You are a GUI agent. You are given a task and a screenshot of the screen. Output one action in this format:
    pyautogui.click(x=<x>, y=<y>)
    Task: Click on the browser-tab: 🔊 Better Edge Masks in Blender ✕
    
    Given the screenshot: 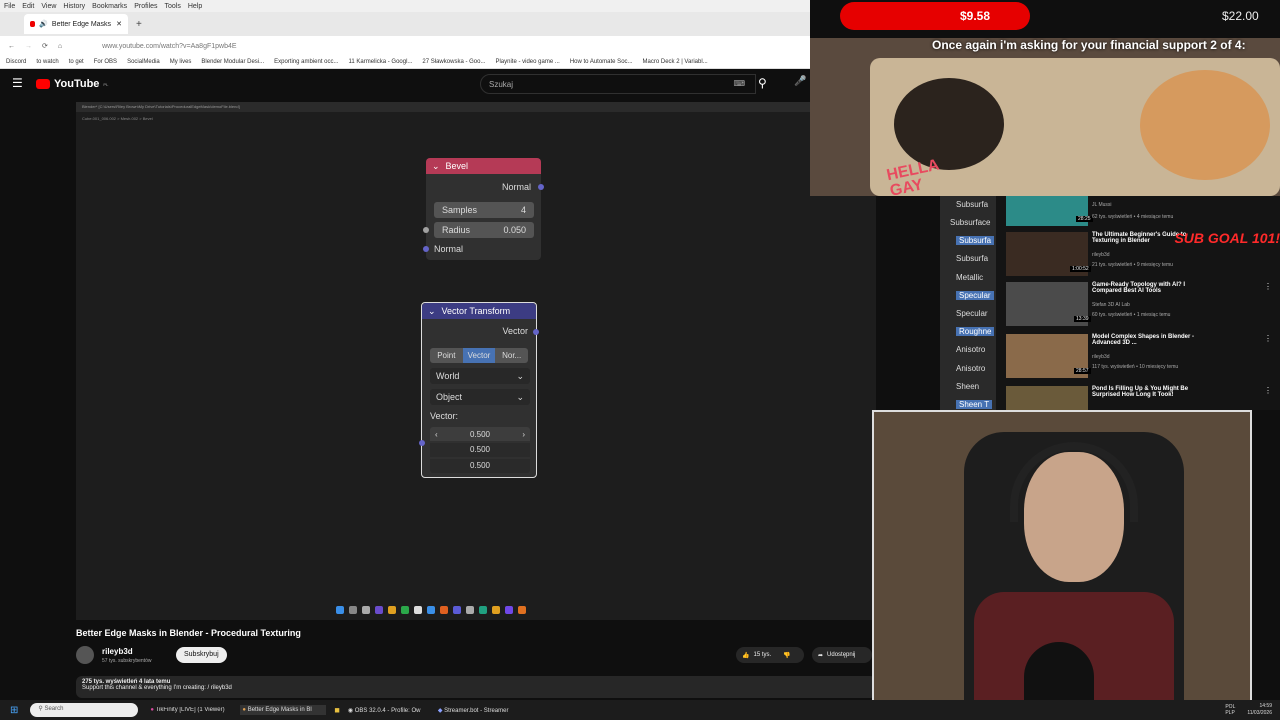 What is the action you would take?
    pyautogui.click(x=76, y=24)
    